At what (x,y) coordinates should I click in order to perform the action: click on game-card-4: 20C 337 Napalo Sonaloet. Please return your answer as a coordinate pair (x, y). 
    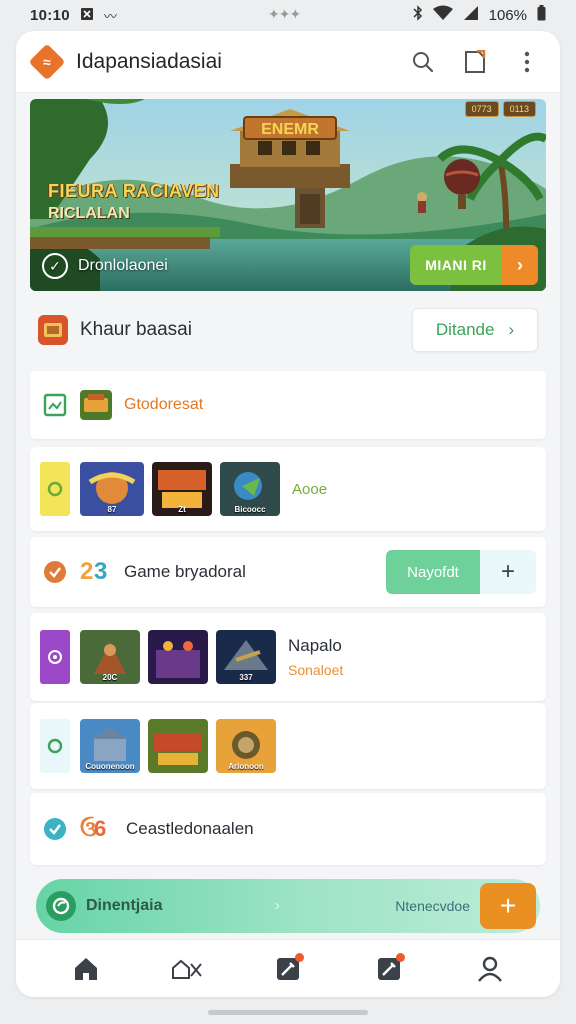
    Looking at the image, I should click on (288, 657).